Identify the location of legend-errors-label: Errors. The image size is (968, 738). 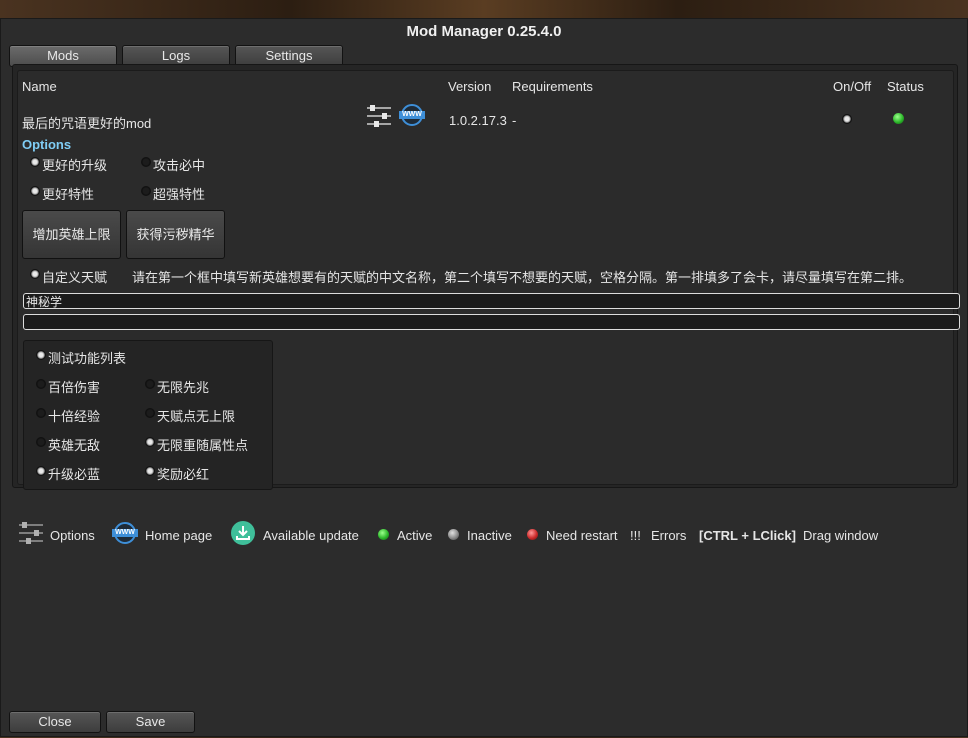
(669, 535).